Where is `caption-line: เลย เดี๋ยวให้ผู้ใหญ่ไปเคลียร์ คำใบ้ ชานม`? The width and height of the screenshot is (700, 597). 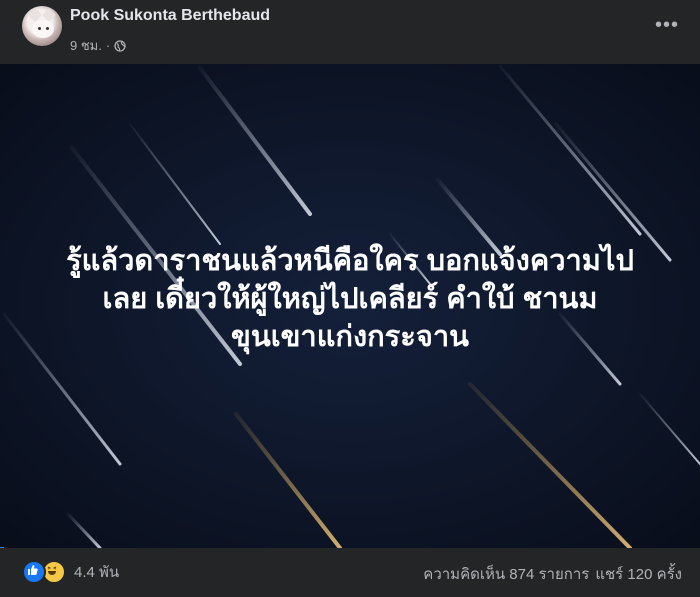 caption-line: เลย เดี๋ยวให้ผู้ใหญ่ไปเคลียร์ คำใบ้ ชานม is located at coordinates (350, 299).